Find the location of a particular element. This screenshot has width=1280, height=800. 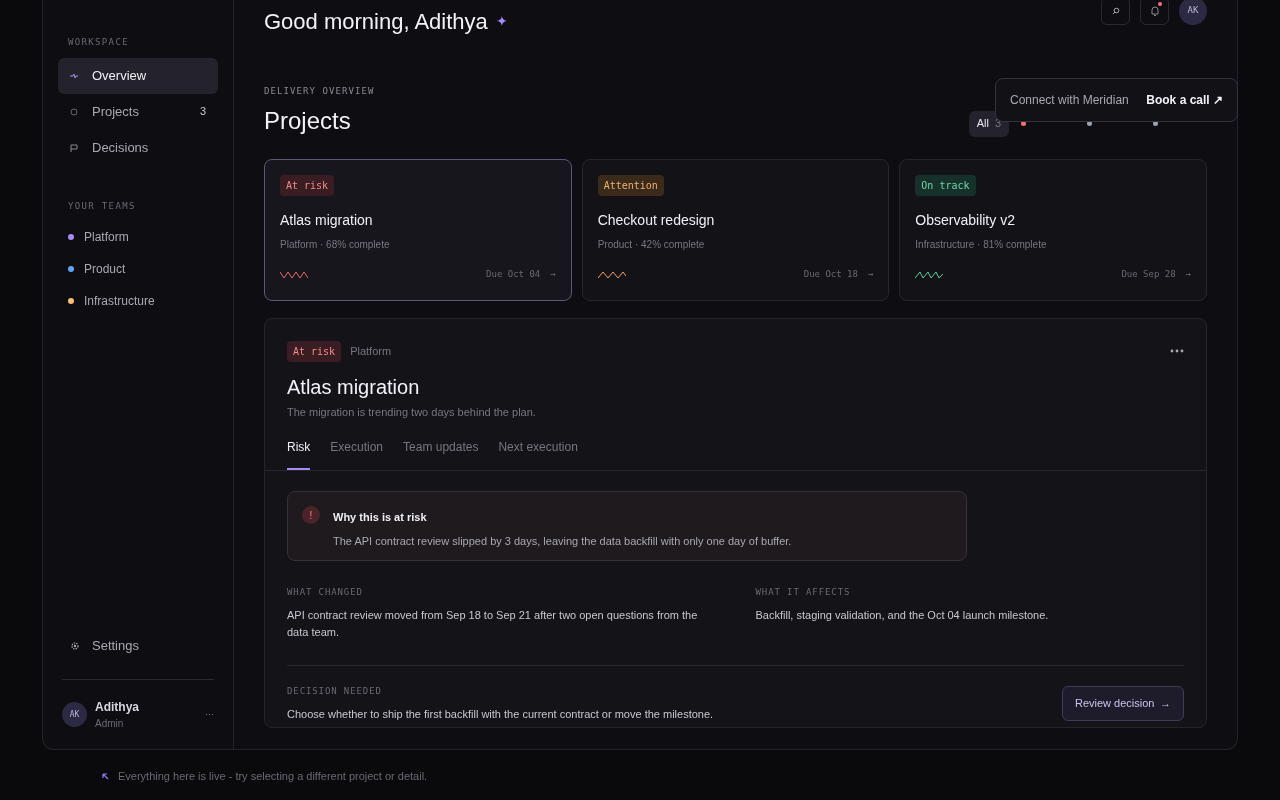

nav-item: Decisions is located at coordinates (138, 147).